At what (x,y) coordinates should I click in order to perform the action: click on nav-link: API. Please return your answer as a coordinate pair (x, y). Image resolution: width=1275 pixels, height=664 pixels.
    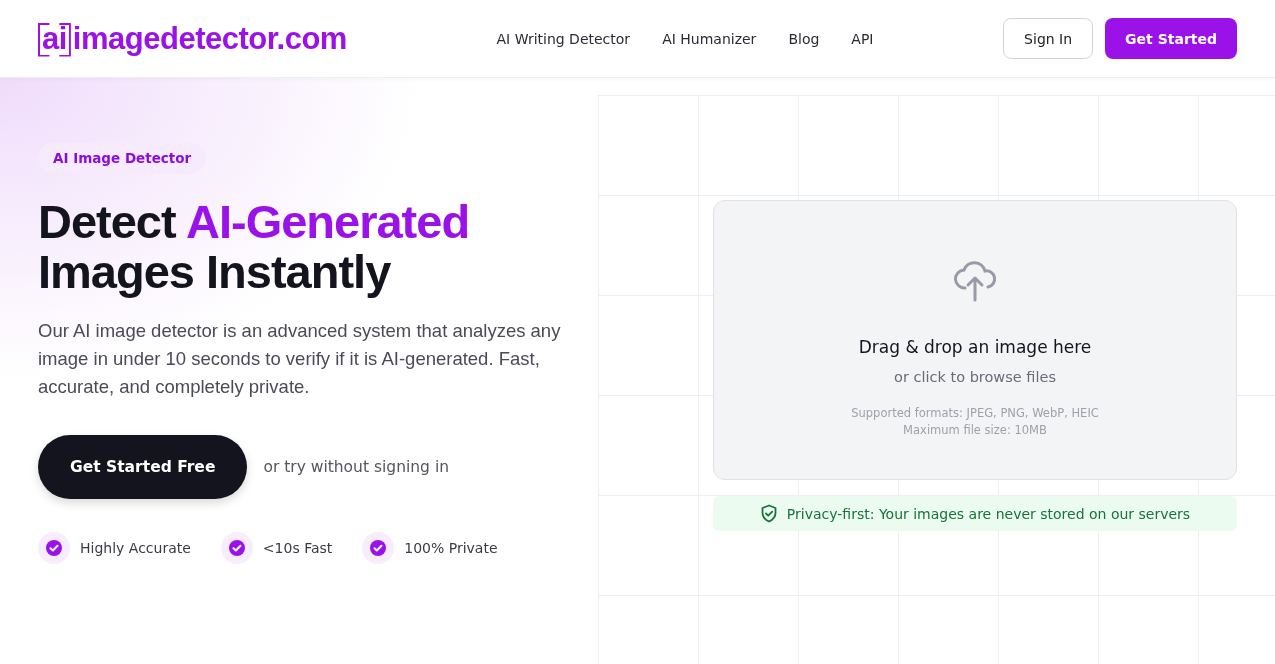
    Looking at the image, I should click on (862, 38).